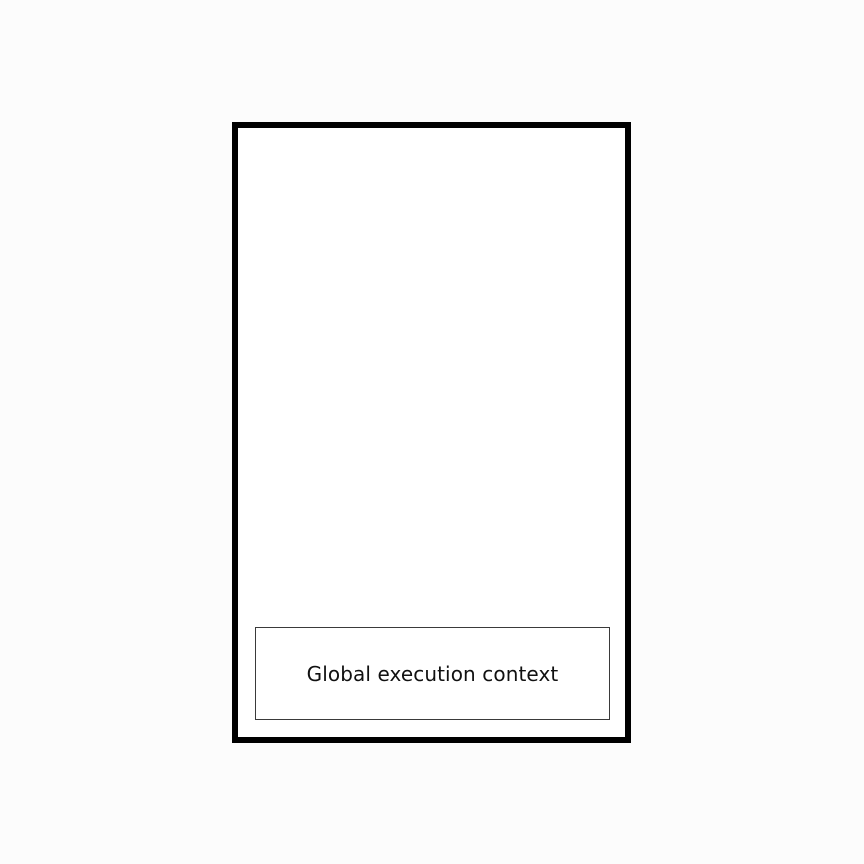  I want to click on global-execution-context-label: Global execution context, so click(432, 673).